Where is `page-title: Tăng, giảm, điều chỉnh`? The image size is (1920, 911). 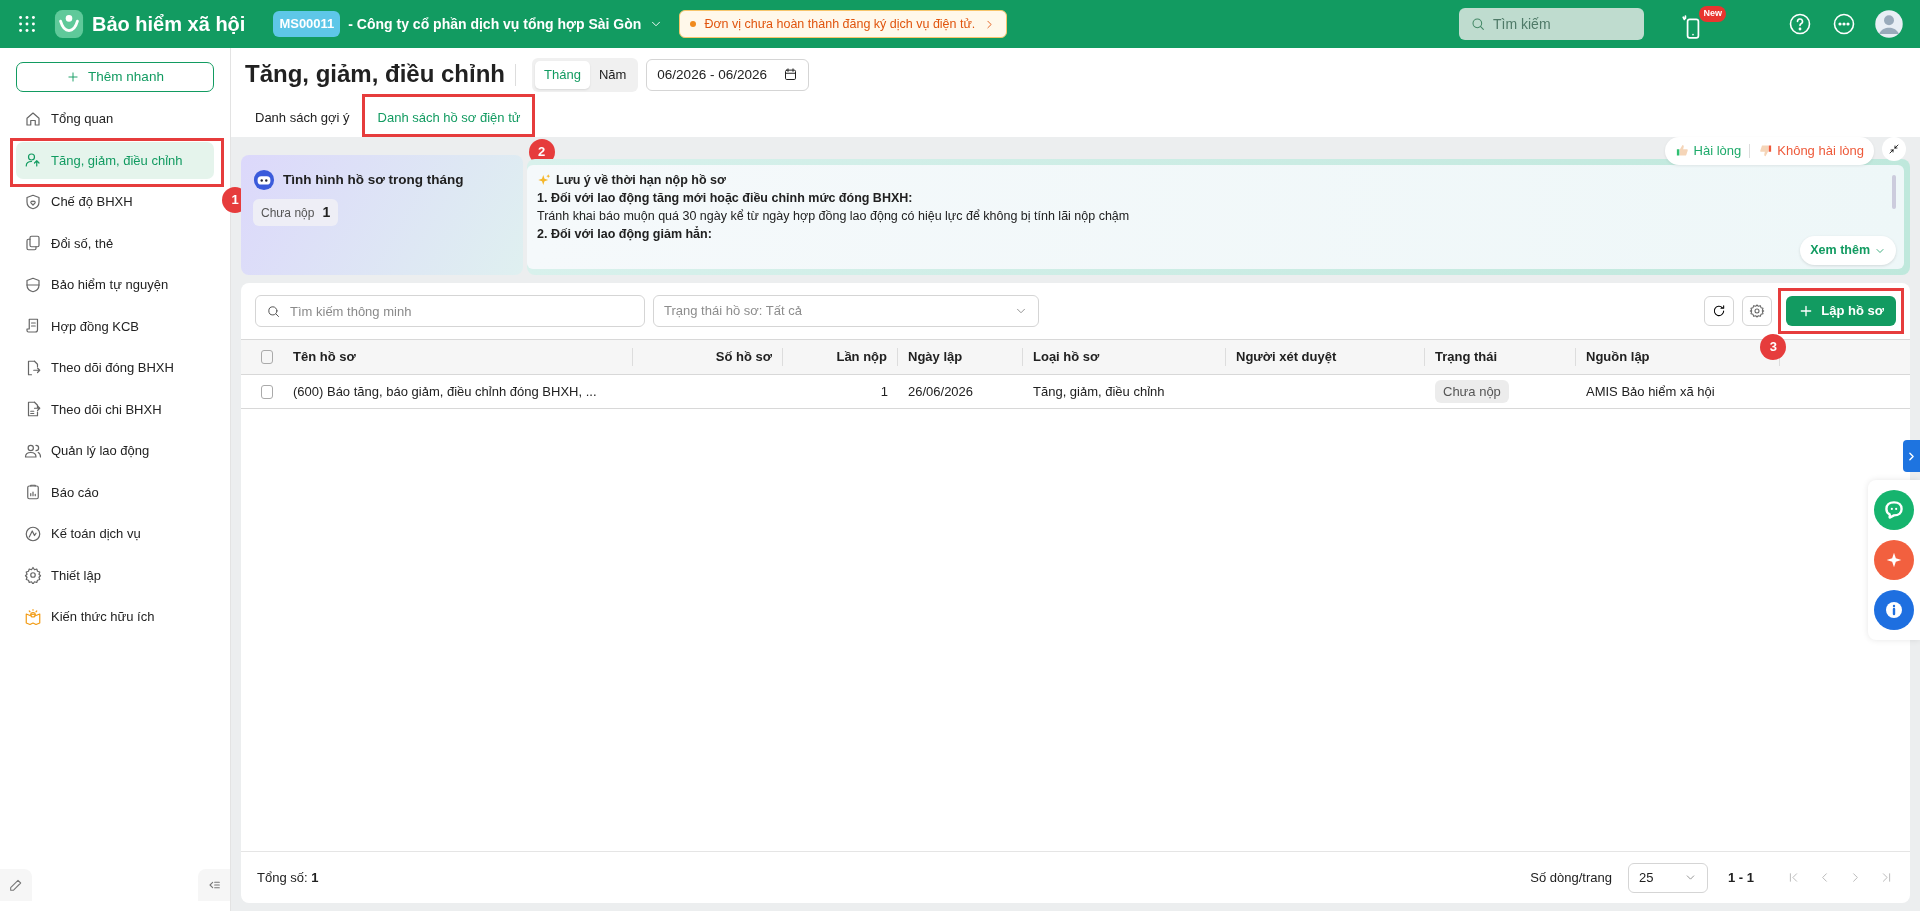
page-title: Tăng, giảm, điều chỉnh is located at coordinates (375, 75).